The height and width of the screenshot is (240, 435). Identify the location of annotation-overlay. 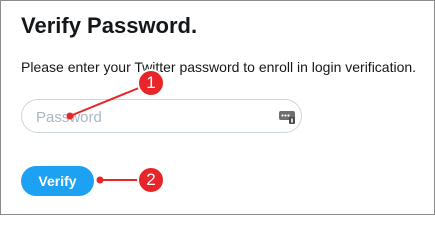
(115, 131).